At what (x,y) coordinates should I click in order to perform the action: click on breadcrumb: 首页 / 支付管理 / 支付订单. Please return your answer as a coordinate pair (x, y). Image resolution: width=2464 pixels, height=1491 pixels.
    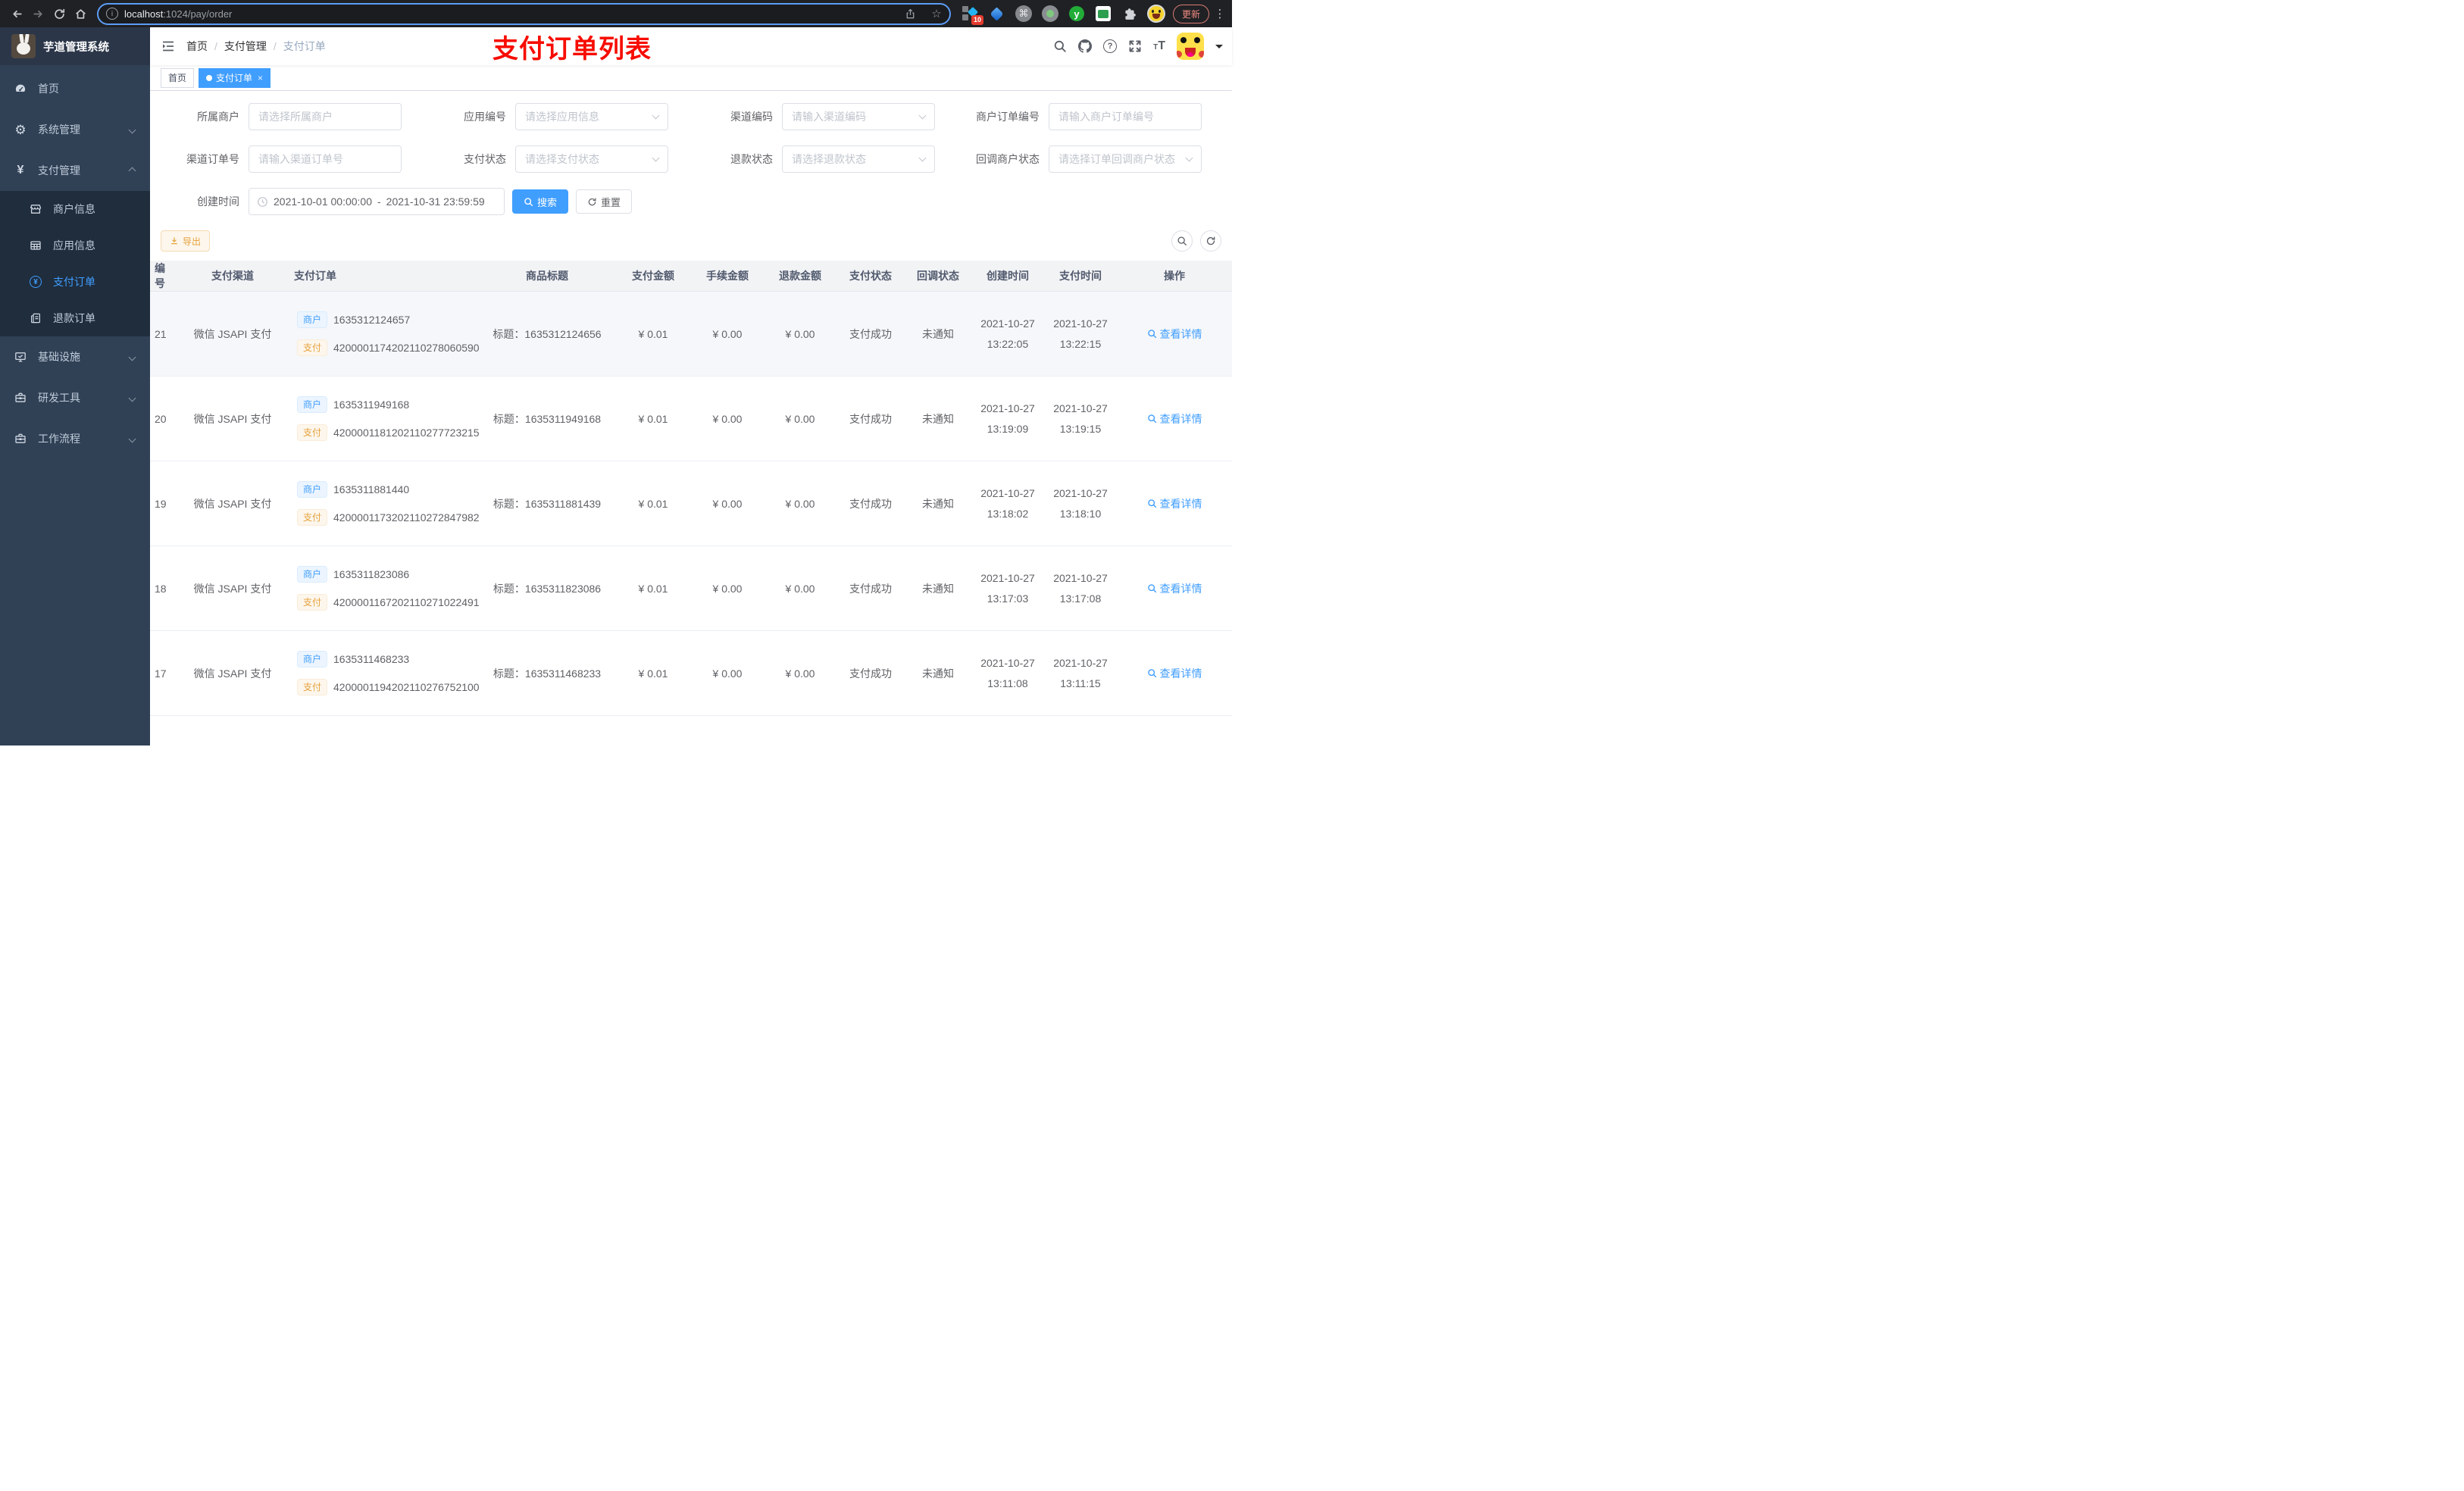
    Looking at the image, I should click on (256, 46).